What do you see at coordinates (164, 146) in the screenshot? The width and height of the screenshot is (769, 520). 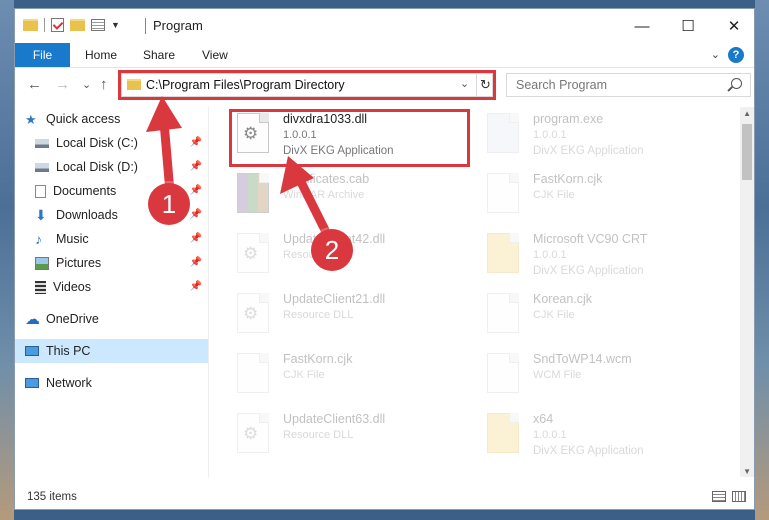 I see `arrow-to-address-bar` at bounding box center [164, 146].